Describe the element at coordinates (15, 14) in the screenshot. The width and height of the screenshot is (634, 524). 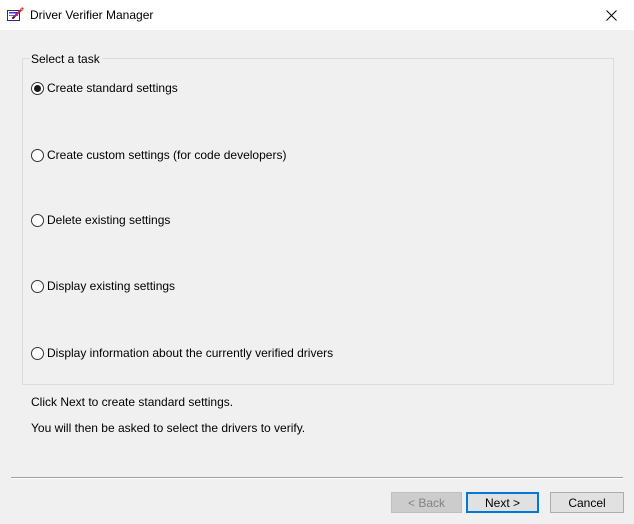
I see `driver-verifier-app-icon` at that location.